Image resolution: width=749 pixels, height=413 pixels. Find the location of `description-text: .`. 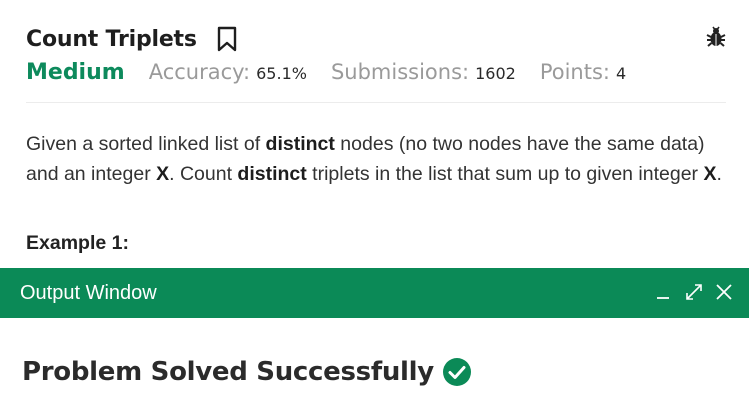

description-text: . is located at coordinates (719, 173).